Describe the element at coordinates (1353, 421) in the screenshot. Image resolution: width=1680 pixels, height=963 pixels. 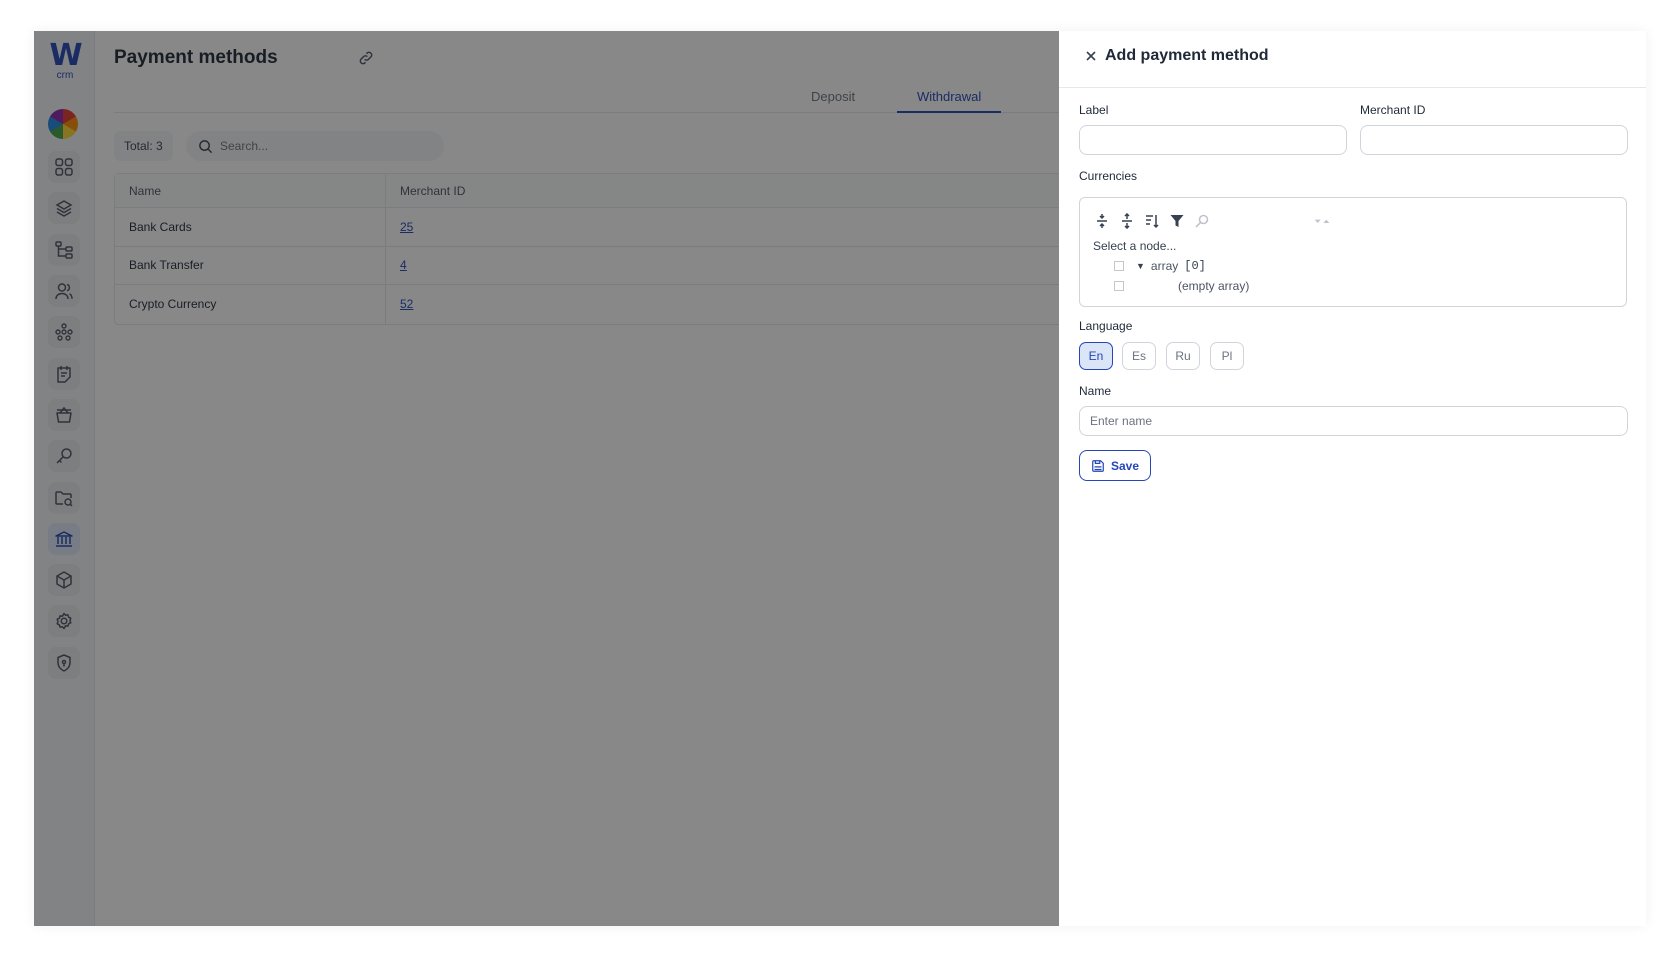
I see `name-input` at that location.